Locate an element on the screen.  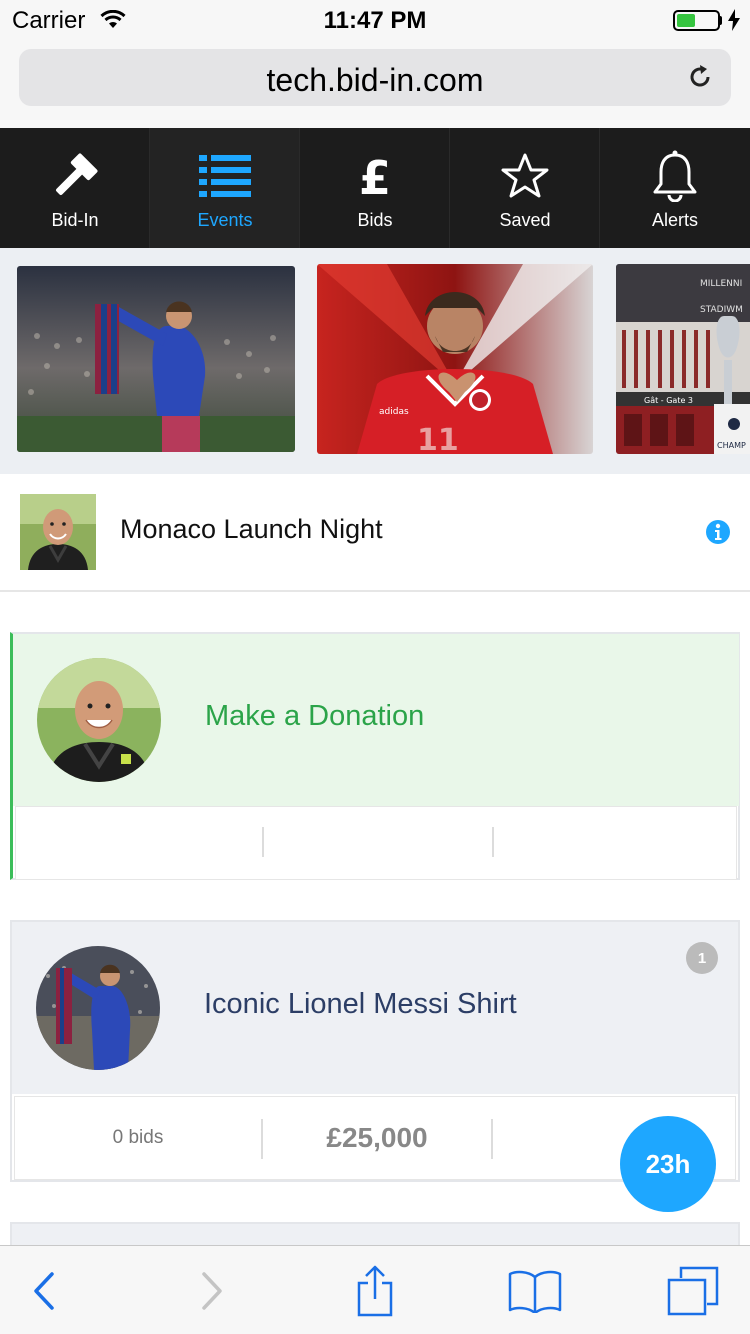
nav-label: Alerts is located at coordinates (674, 220).